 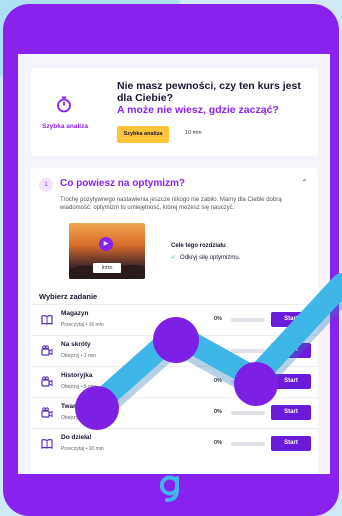 I want to click on goal-text: Odkryj siłę optymizmu., so click(x=210, y=258).